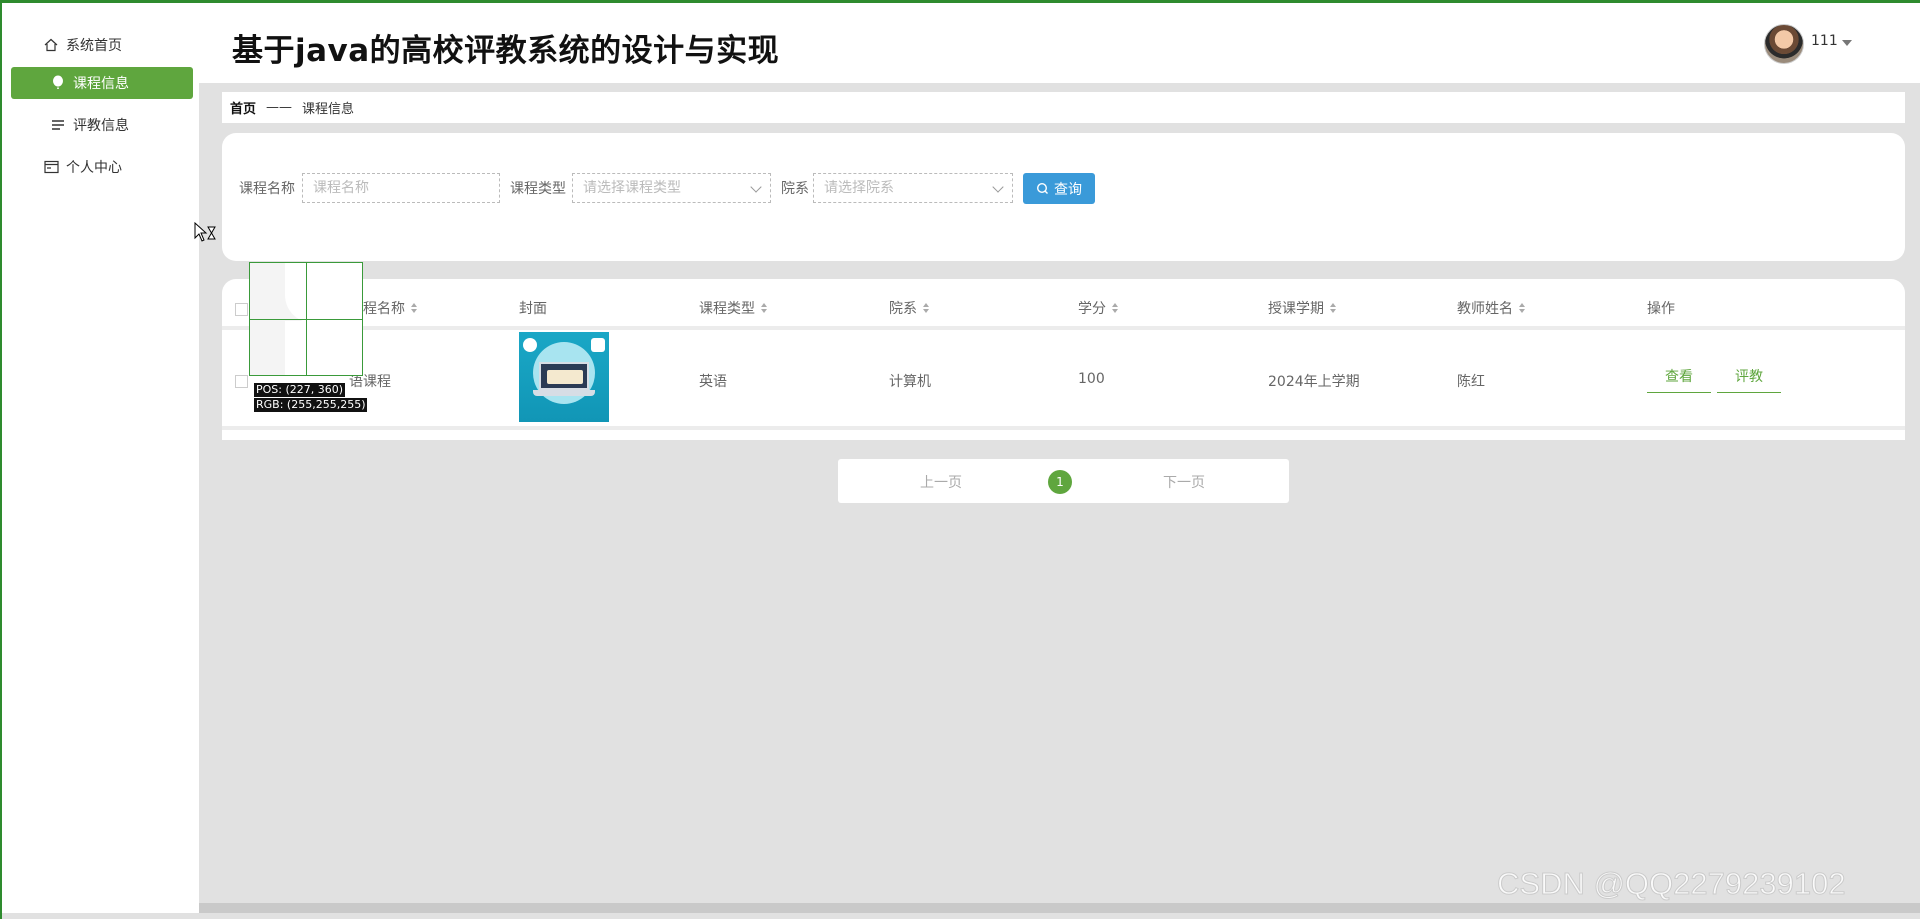 The width and height of the screenshot is (1920, 919). I want to click on course-type-select: 请选择课程类型, so click(671, 188).